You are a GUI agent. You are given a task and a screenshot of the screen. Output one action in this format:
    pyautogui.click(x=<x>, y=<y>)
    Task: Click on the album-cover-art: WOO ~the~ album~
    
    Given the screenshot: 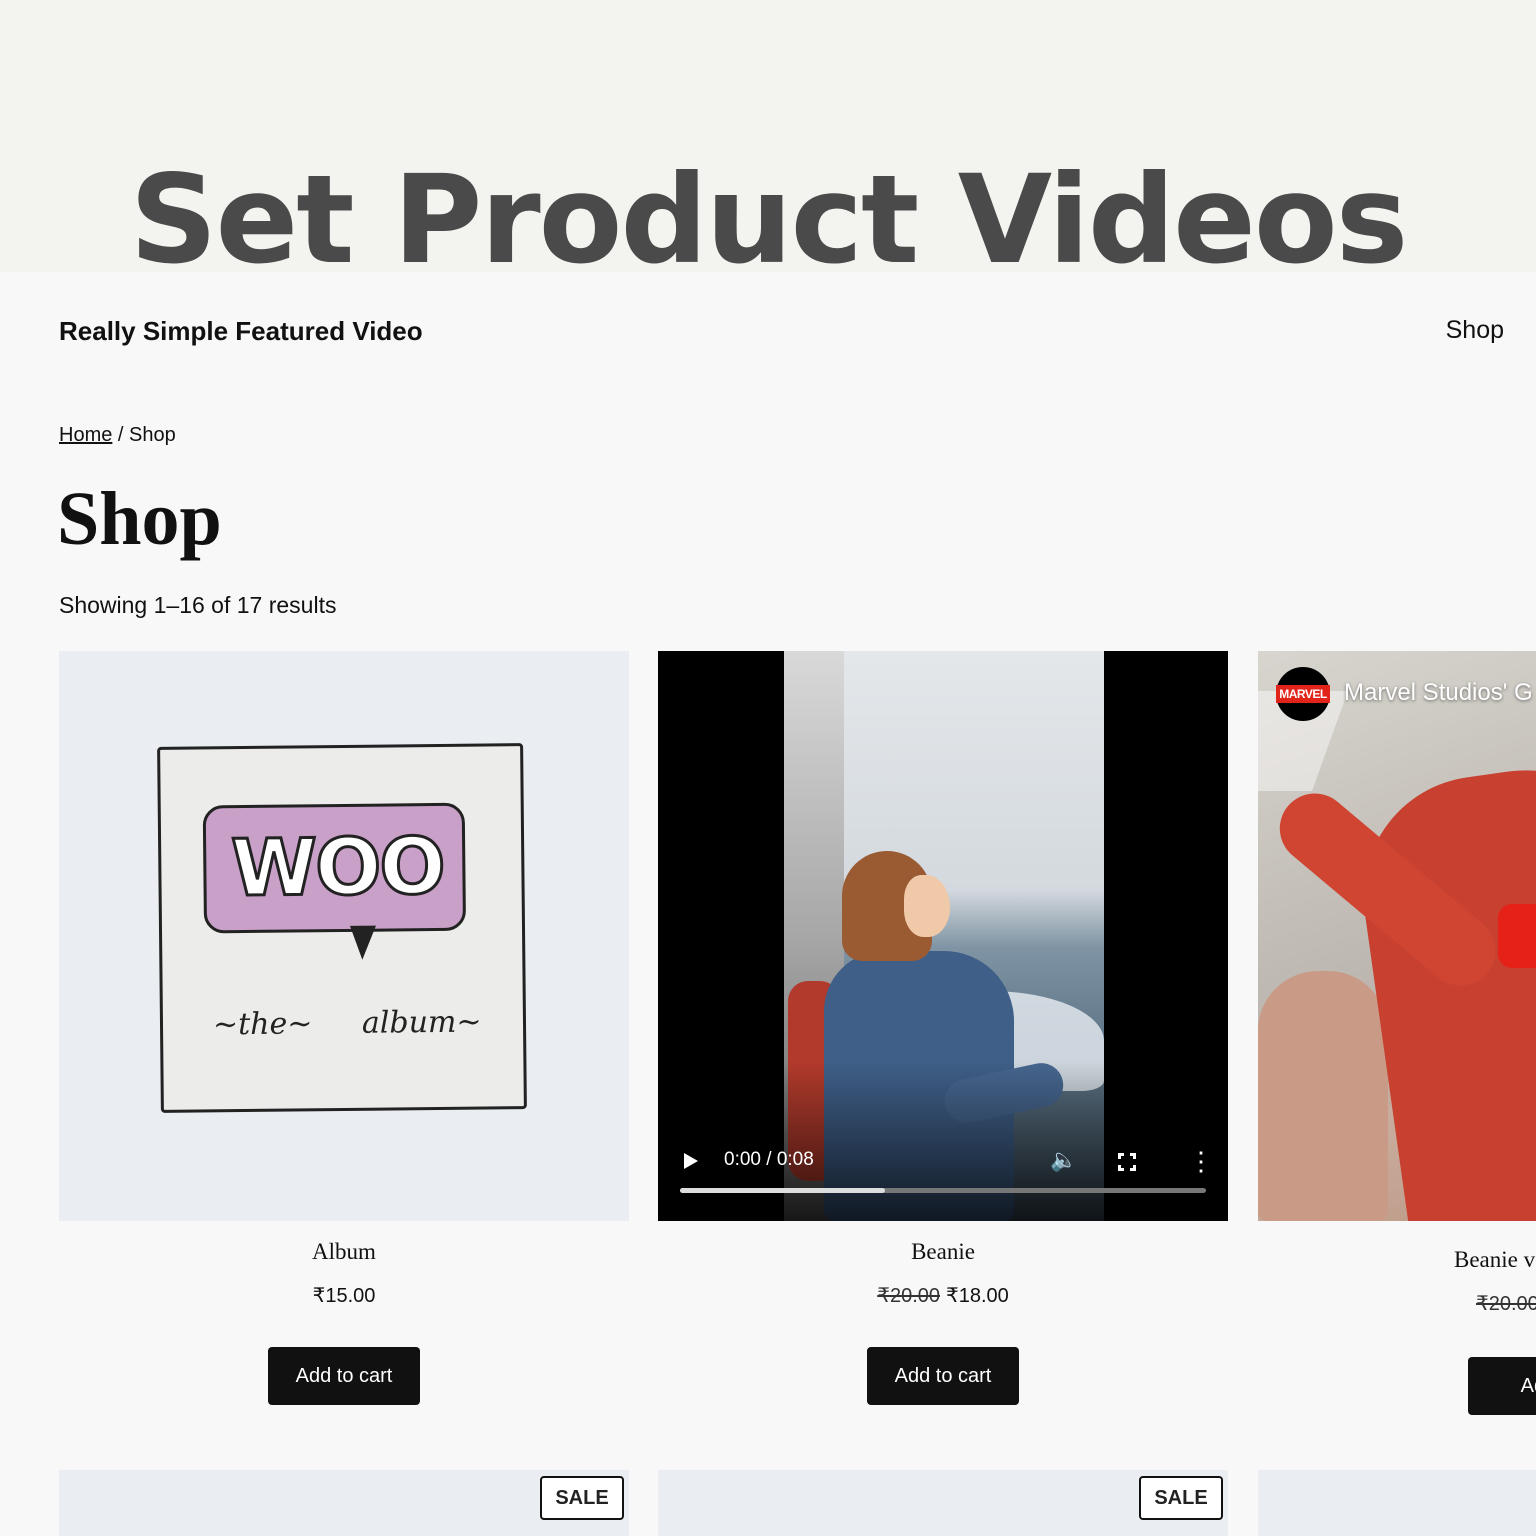 What is the action you would take?
    pyautogui.click(x=342, y=928)
    